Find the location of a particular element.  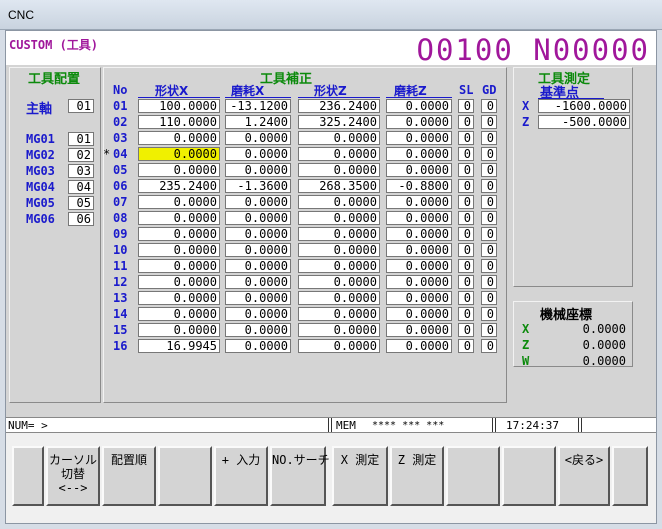

softkey-button: <戻る> is located at coordinates (584, 476).